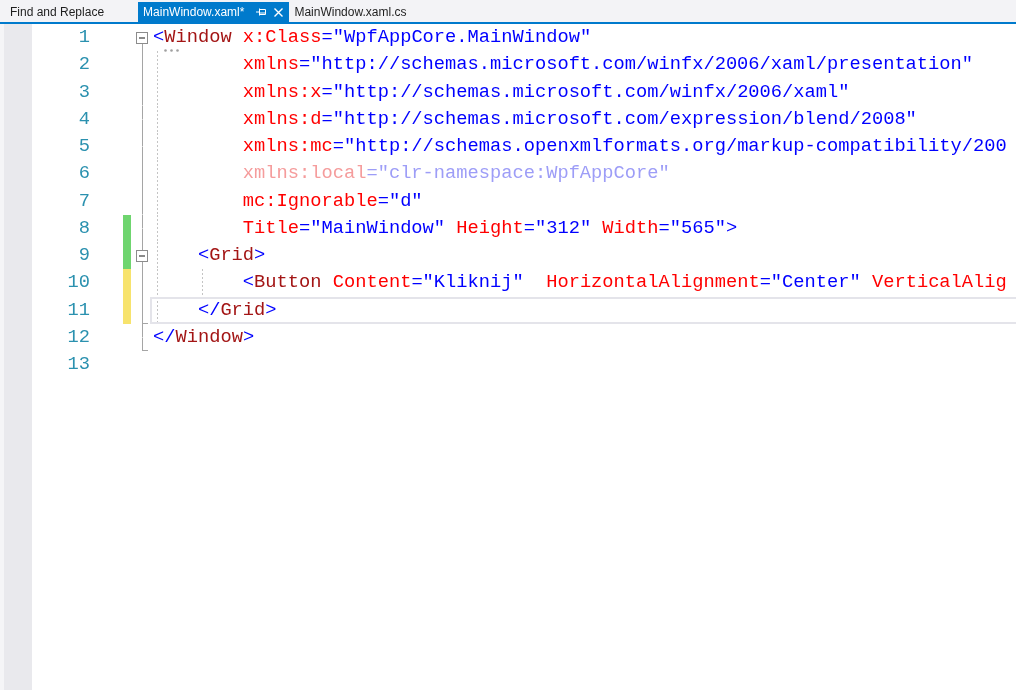 The width and height of the screenshot is (1016, 690). What do you see at coordinates (279, 12) in the screenshot?
I see `close-icon` at bounding box center [279, 12].